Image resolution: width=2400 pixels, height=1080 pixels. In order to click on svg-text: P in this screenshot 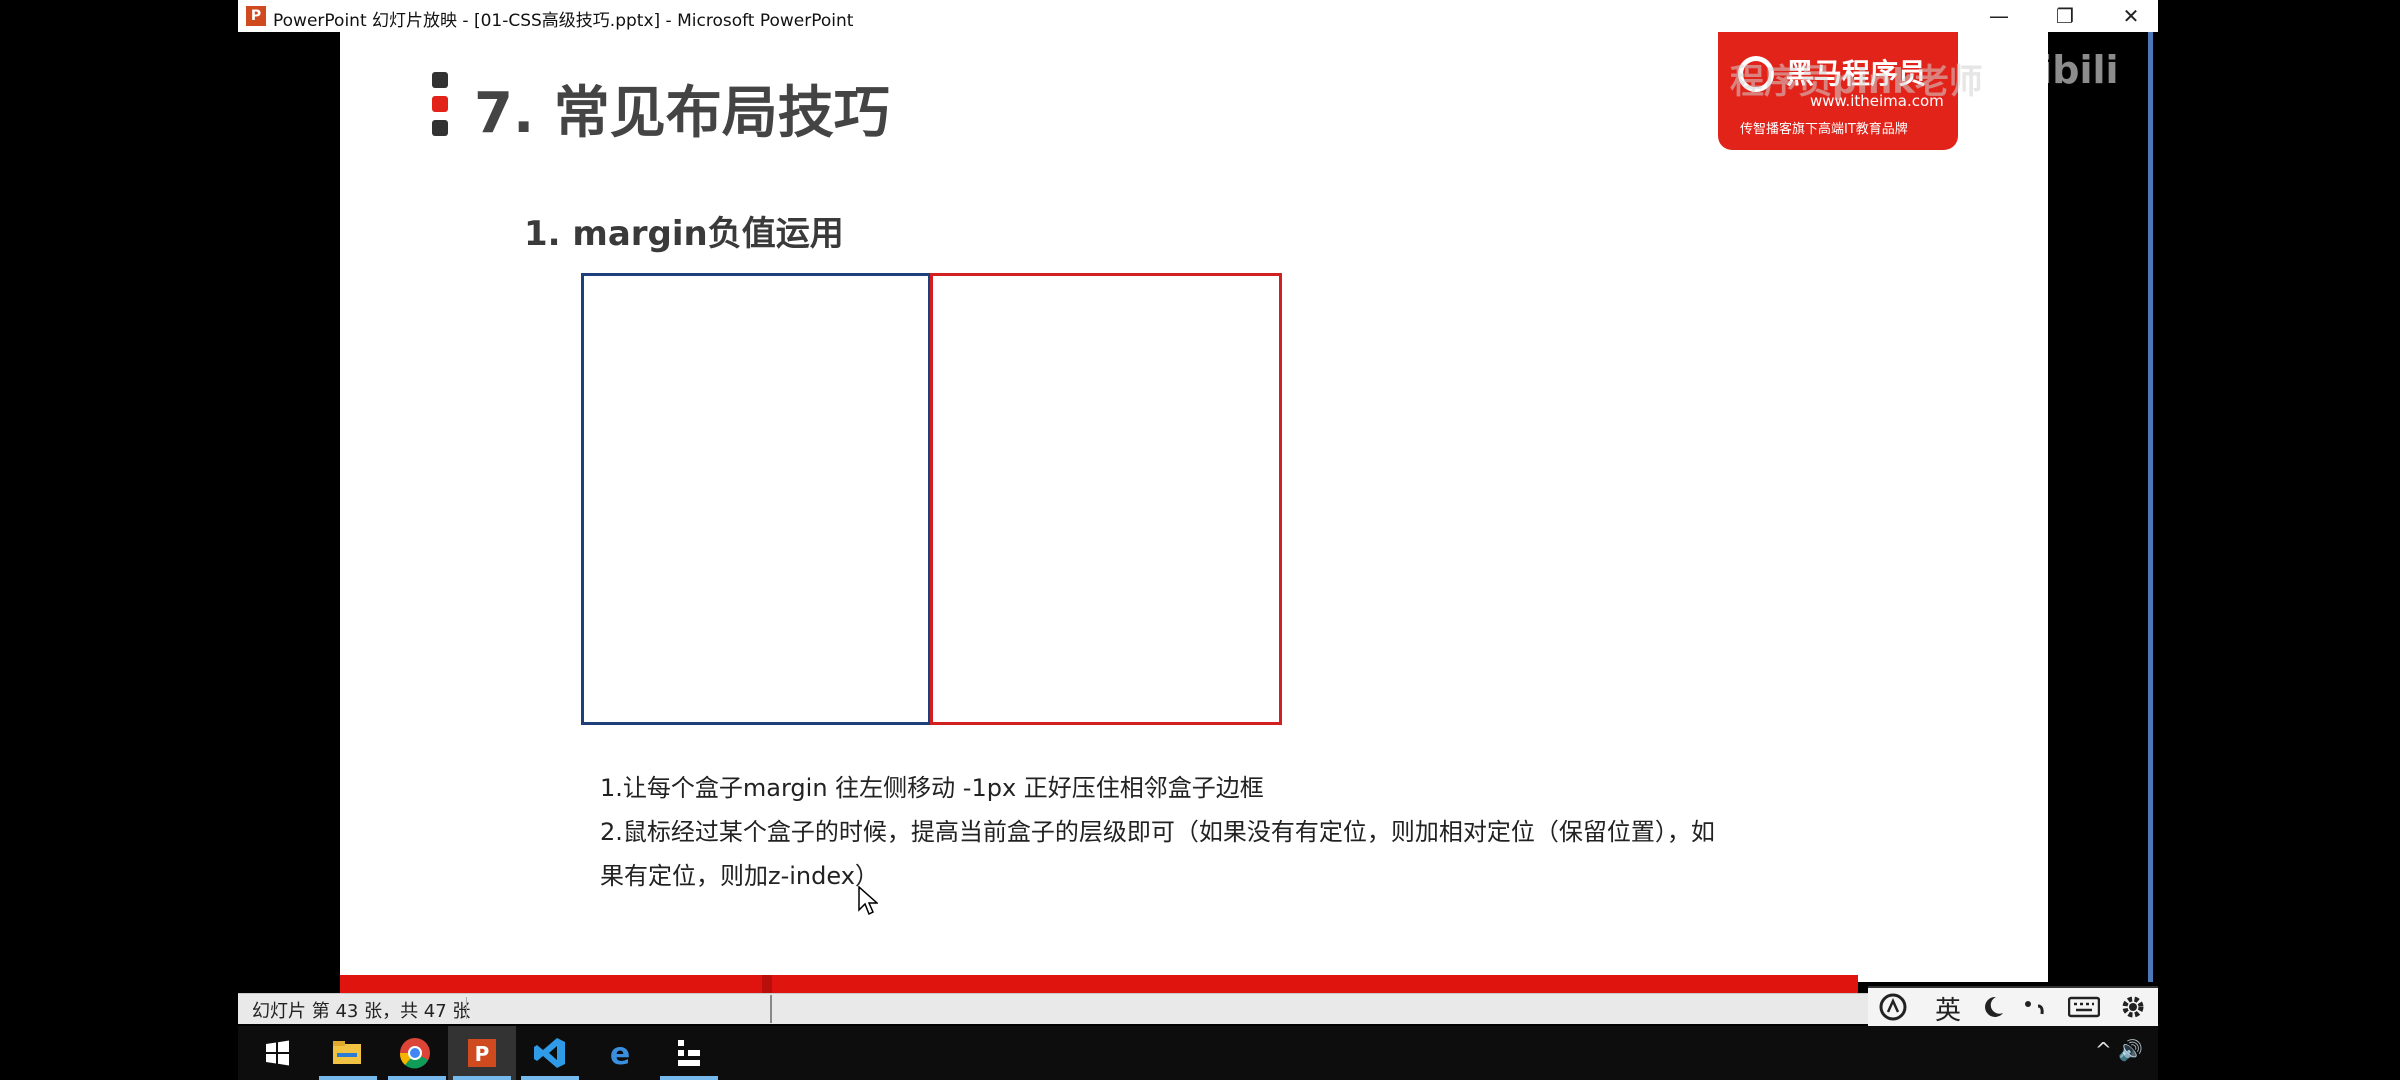, I will do `click(482, 1054)`.